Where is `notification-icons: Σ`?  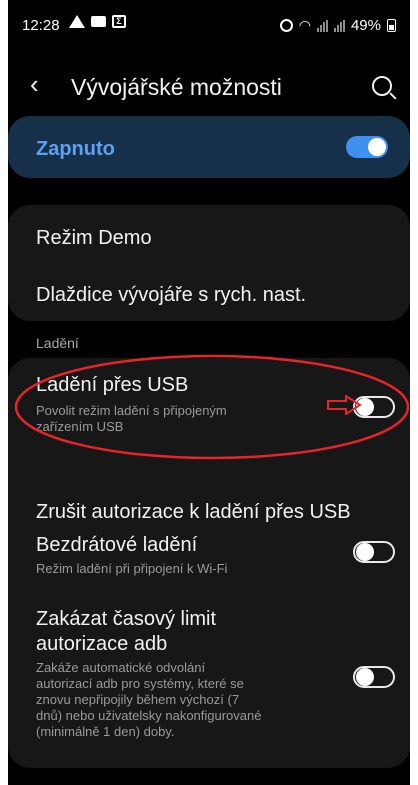 notification-icons: Σ is located at coordinates (97, 21).